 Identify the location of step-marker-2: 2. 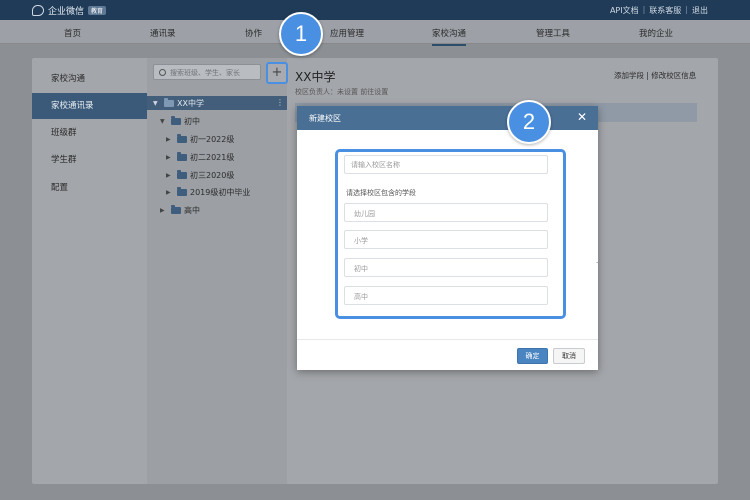
(529, 122).